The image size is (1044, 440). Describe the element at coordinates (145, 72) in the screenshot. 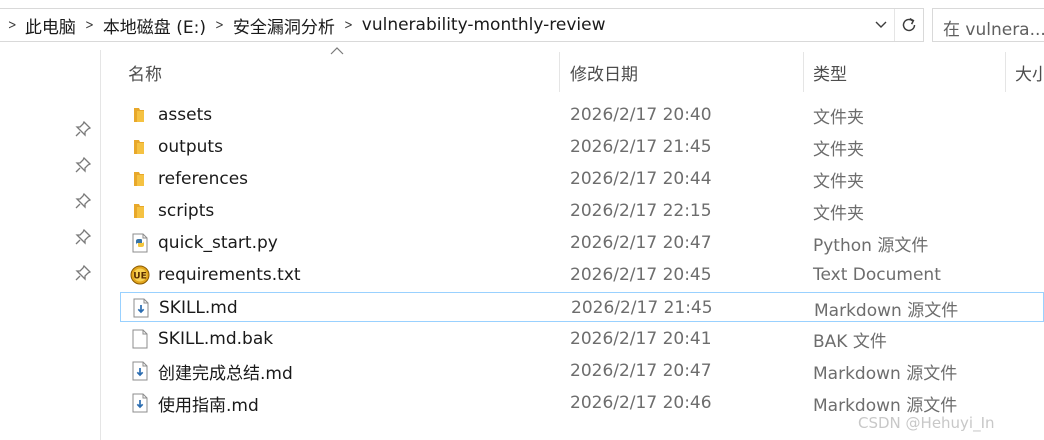

I see `column-header-name: 名称` at that location.